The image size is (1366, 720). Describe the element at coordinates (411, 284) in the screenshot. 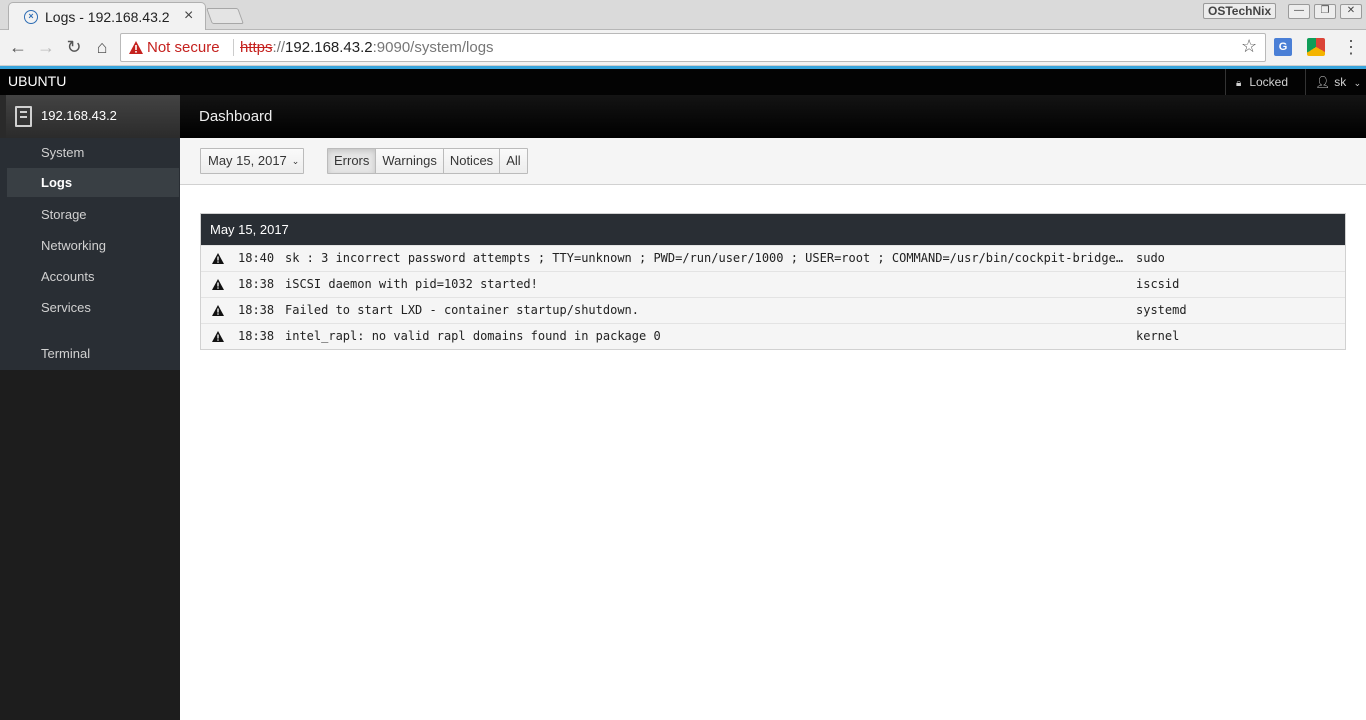

I see `log-message: iSCSI daemon with pid=1032 started!` at that location.